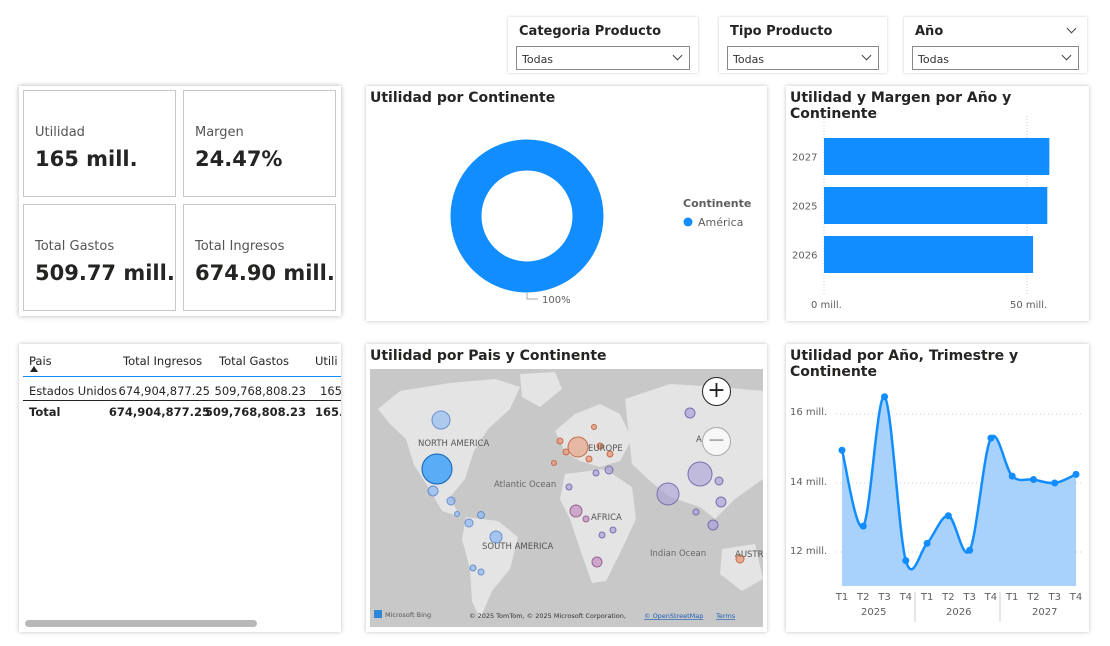 The height and width of the screenshot is (646, 1110). I want to click on zoom-out-button: −, so click(716, 441).